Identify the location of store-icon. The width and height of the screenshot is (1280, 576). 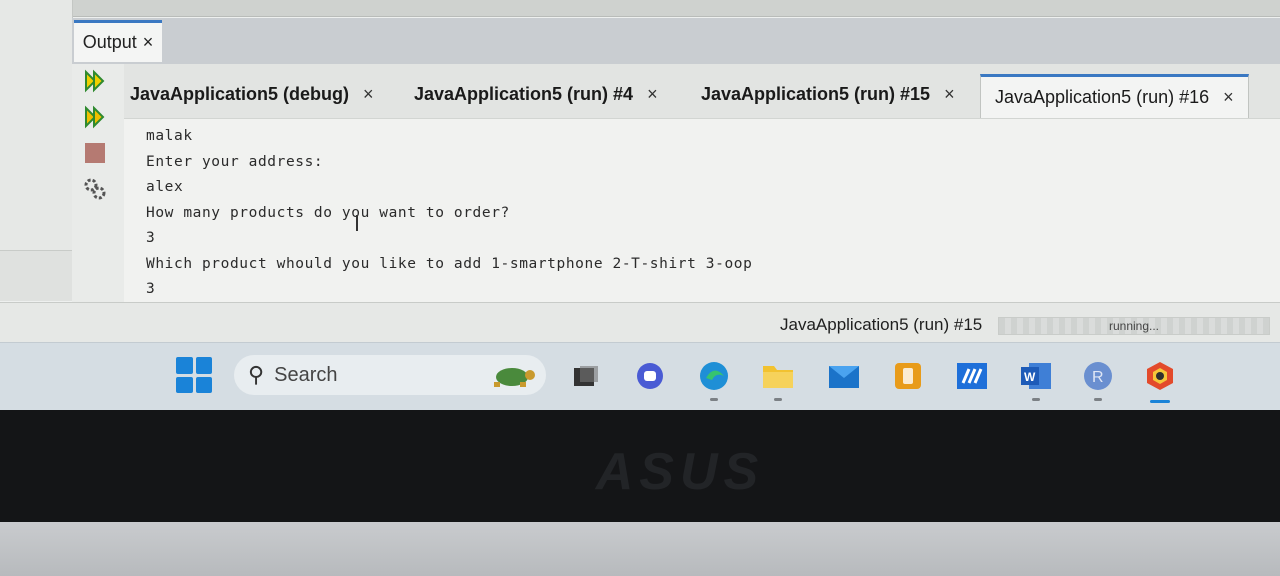
(972, 376).